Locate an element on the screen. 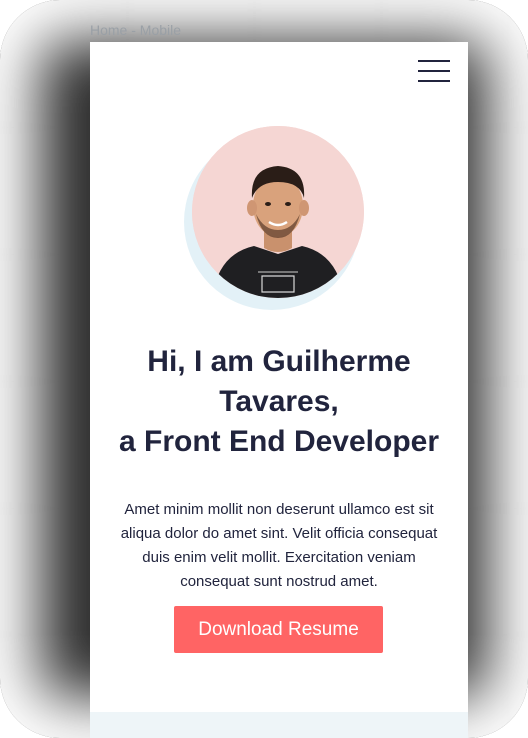  profile-avatar is located at coordinates (274, 218).